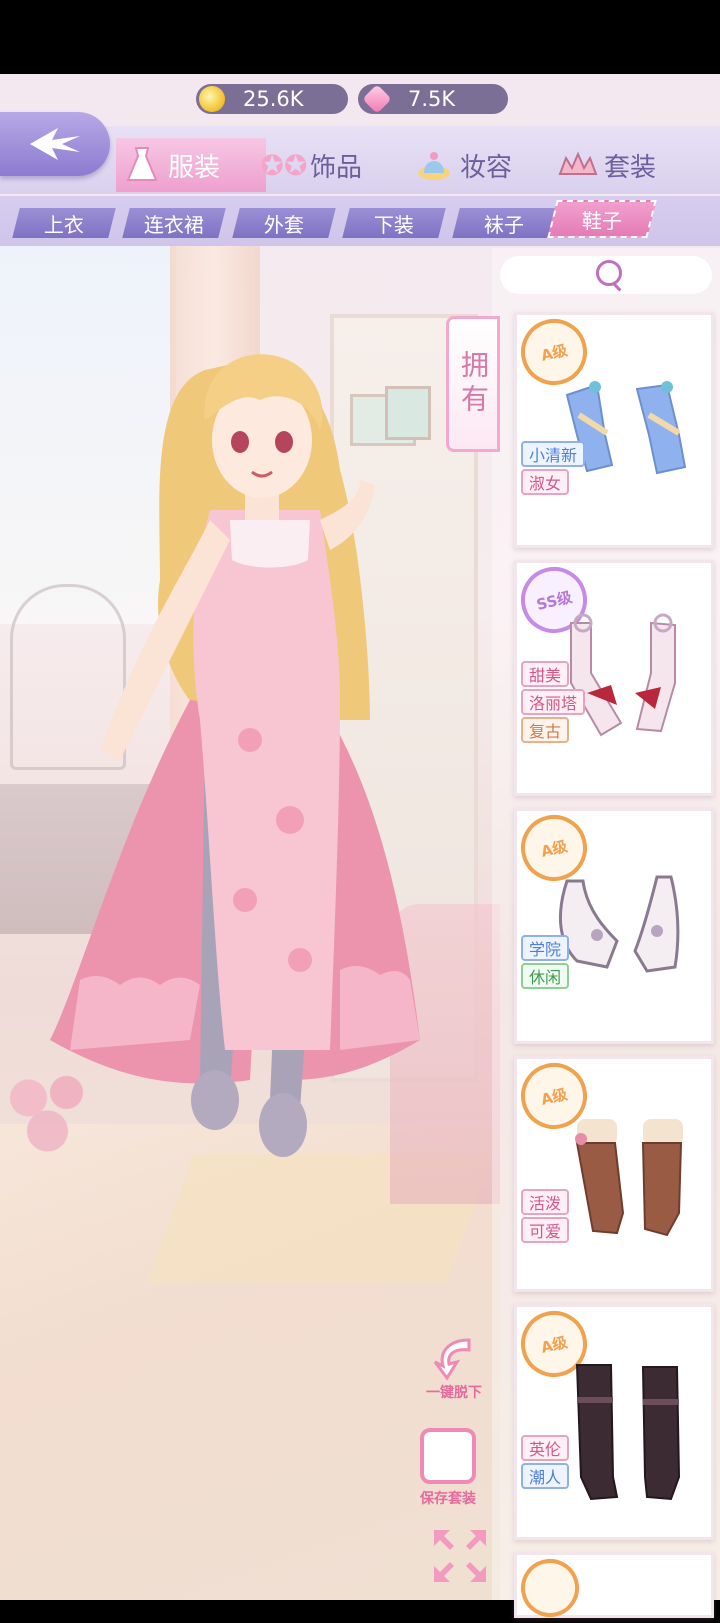 This screenshot has width=720, height=1623. Describe the element at coordinates (504, 223) in the screenshot. I see `subtab-socks: 袜子` at that location.